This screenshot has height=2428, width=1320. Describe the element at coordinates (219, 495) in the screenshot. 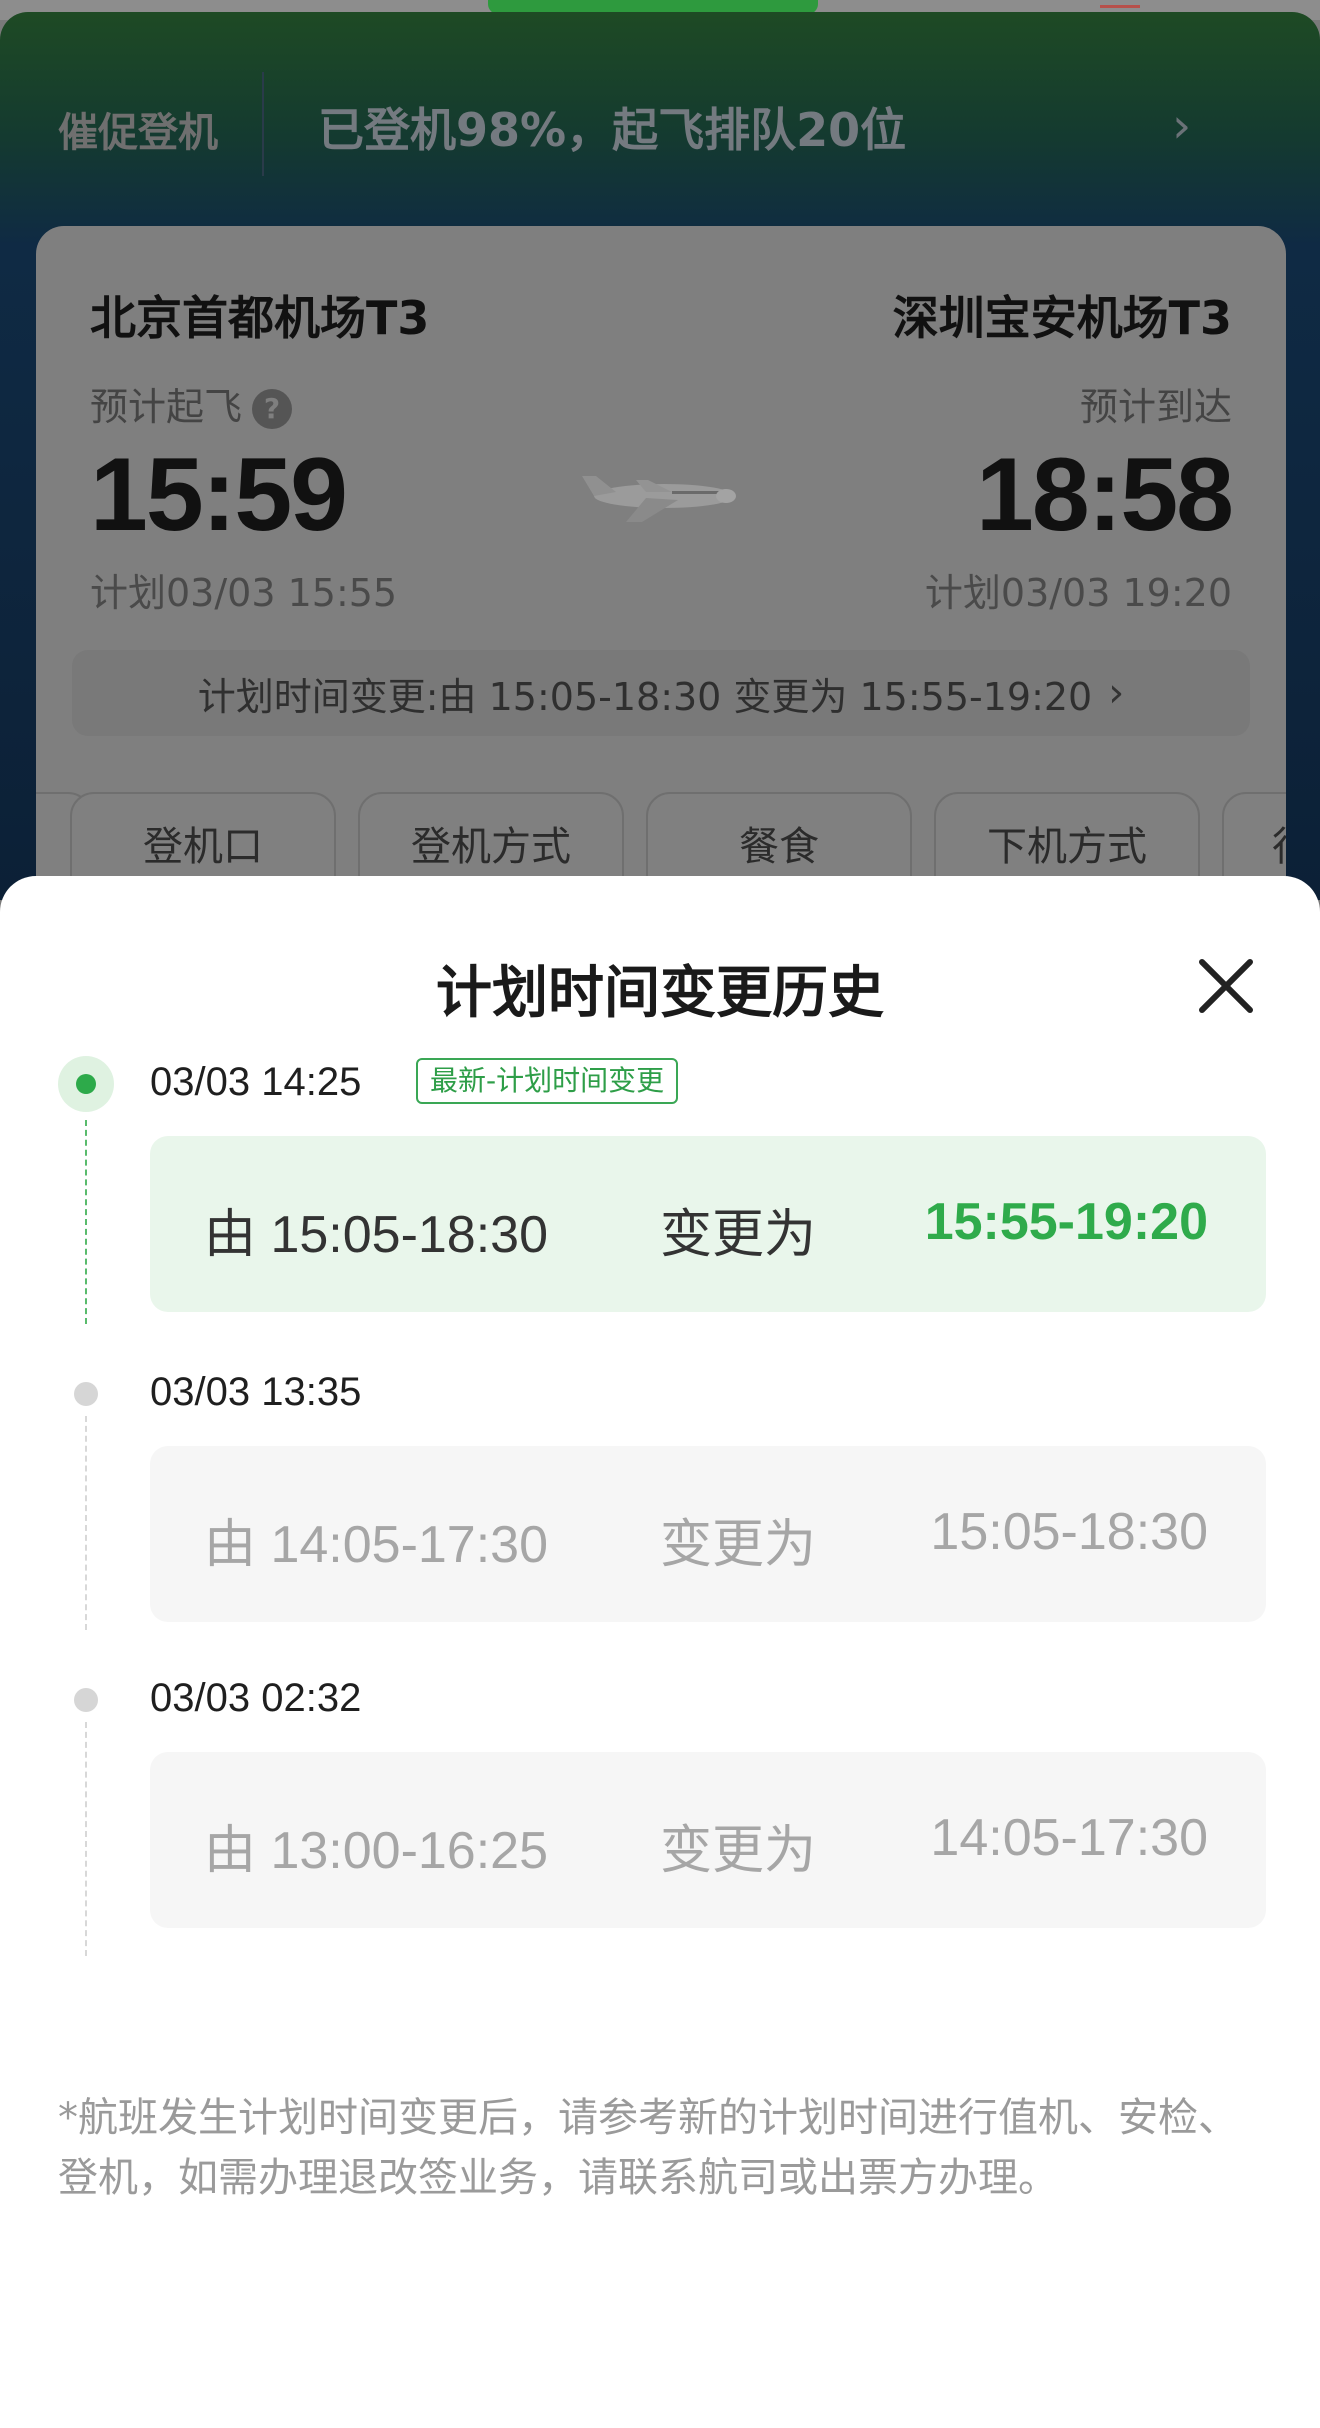

I see `departure-time: 15:59` at that location.